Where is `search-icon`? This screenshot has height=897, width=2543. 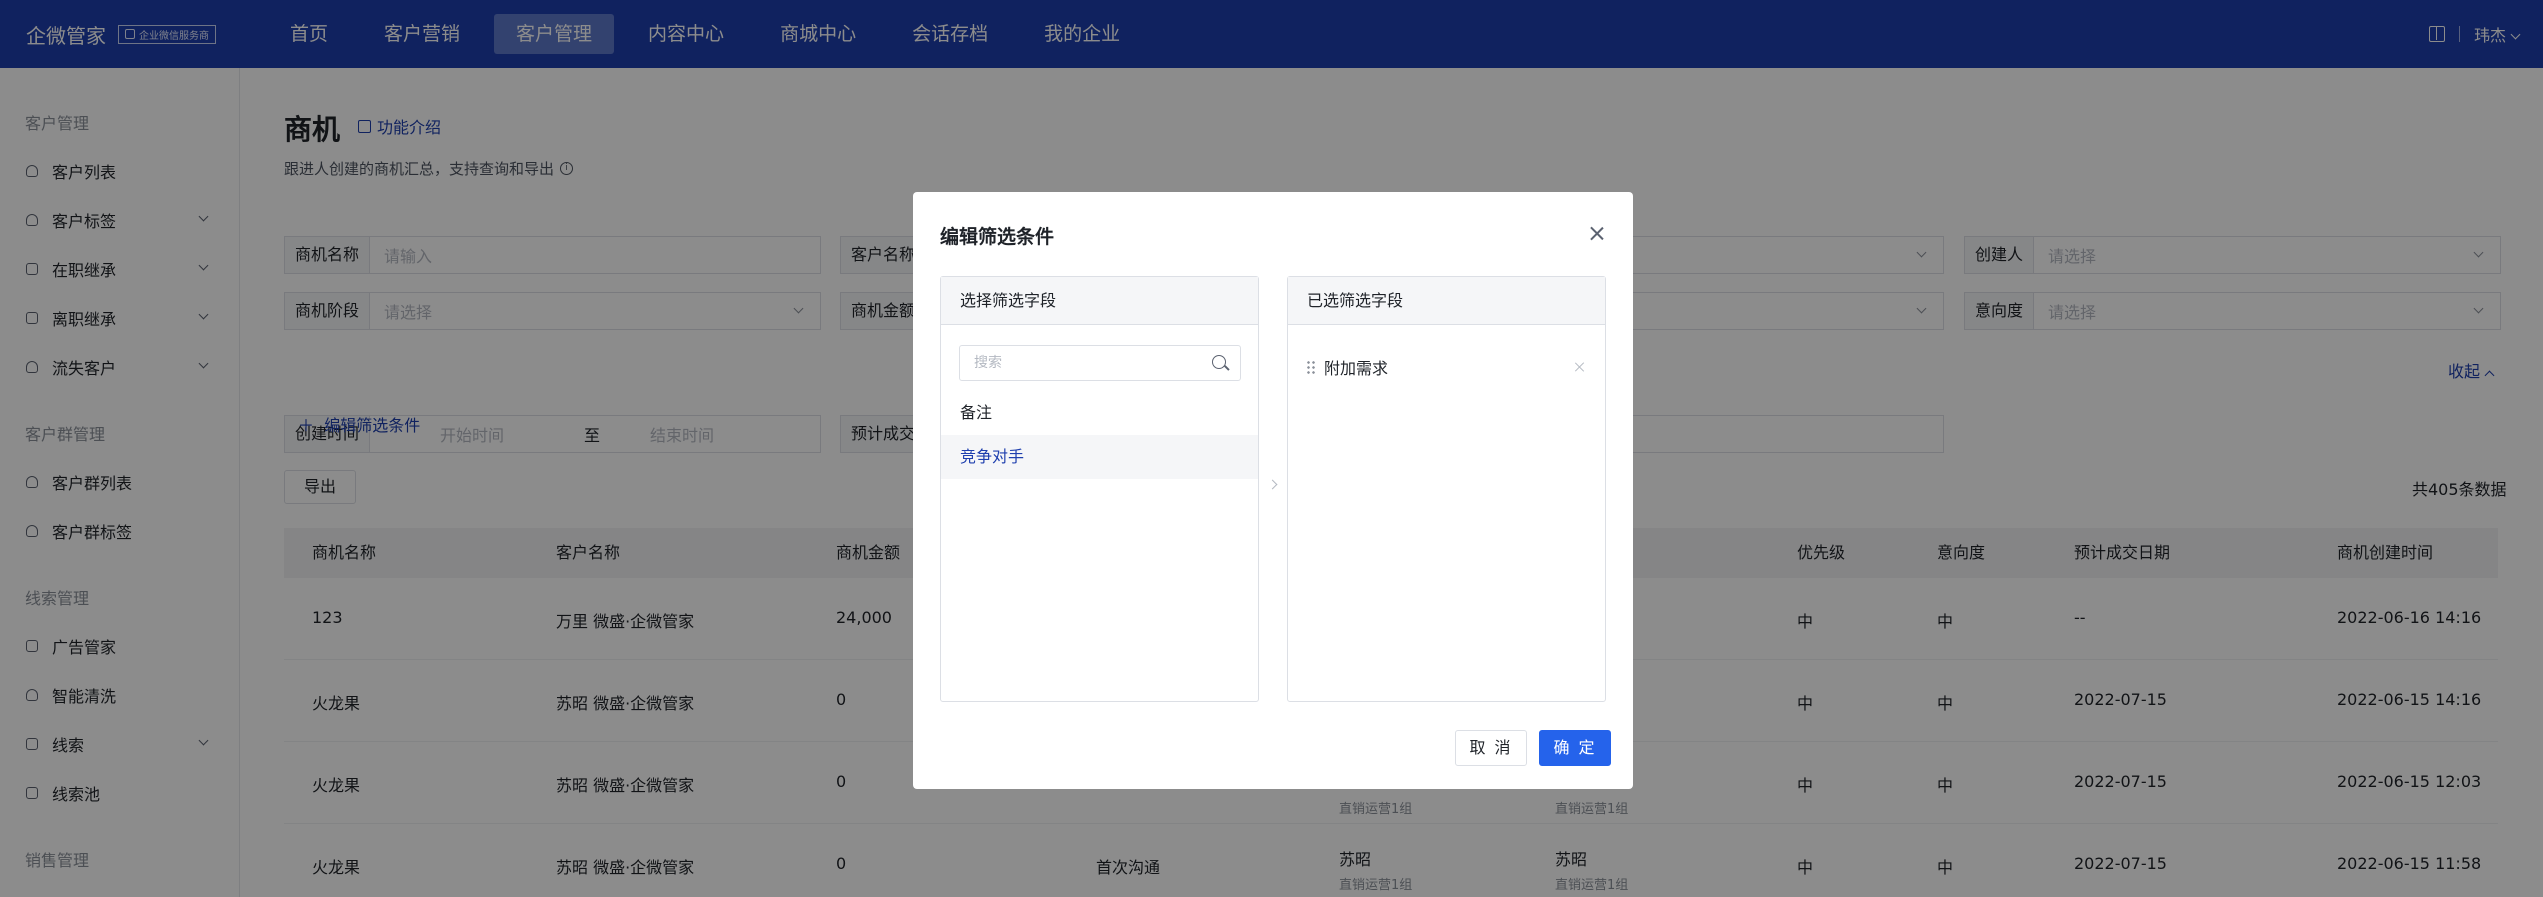 search-icon is located at coordinates (1219, 362).